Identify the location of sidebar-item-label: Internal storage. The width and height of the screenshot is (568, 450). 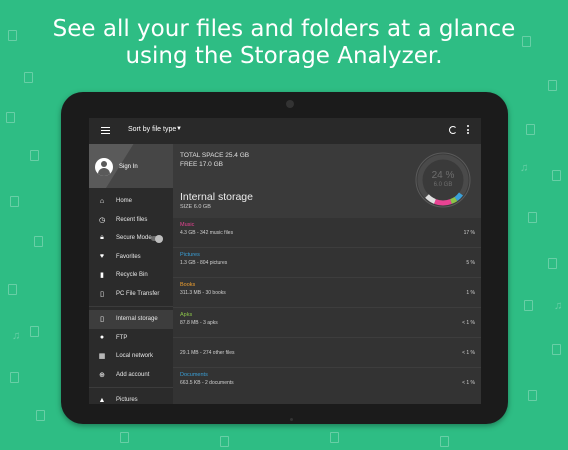
(137, 319).